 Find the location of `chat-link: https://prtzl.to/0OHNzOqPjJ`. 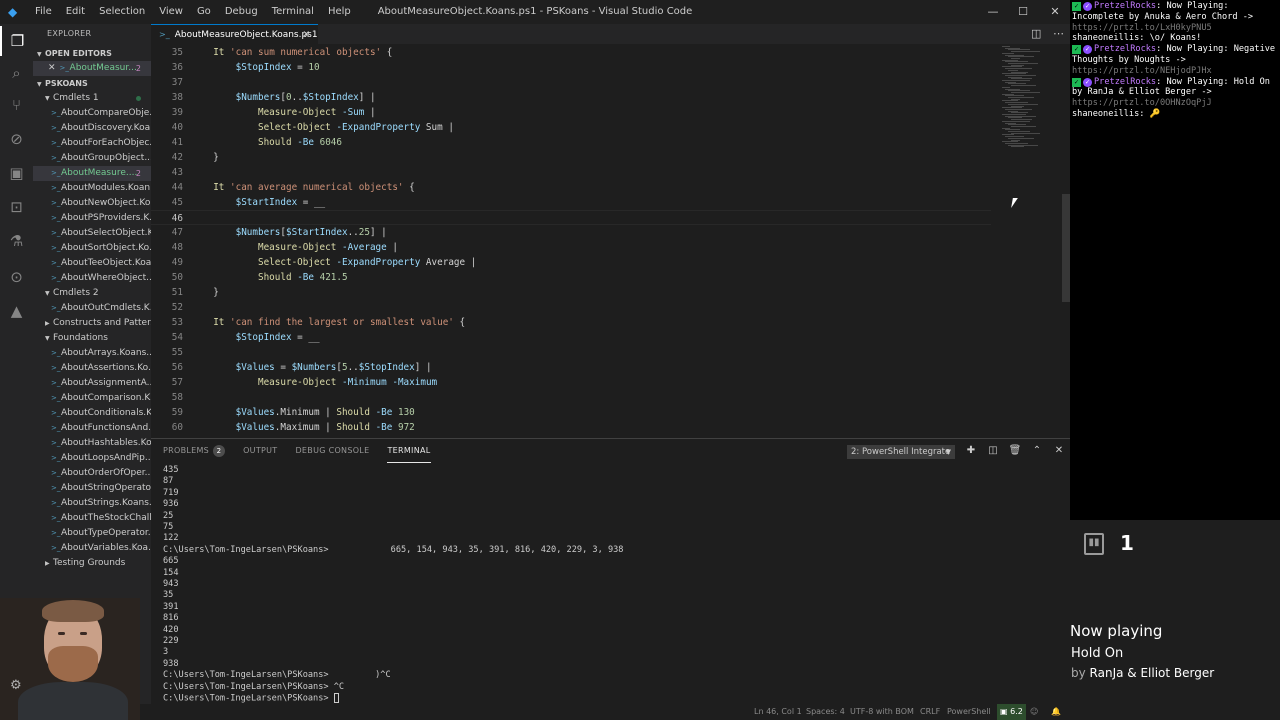

chat-link: https://prtzl.to/0OHNzOqPjJ is located at coordinates (1142, 103).